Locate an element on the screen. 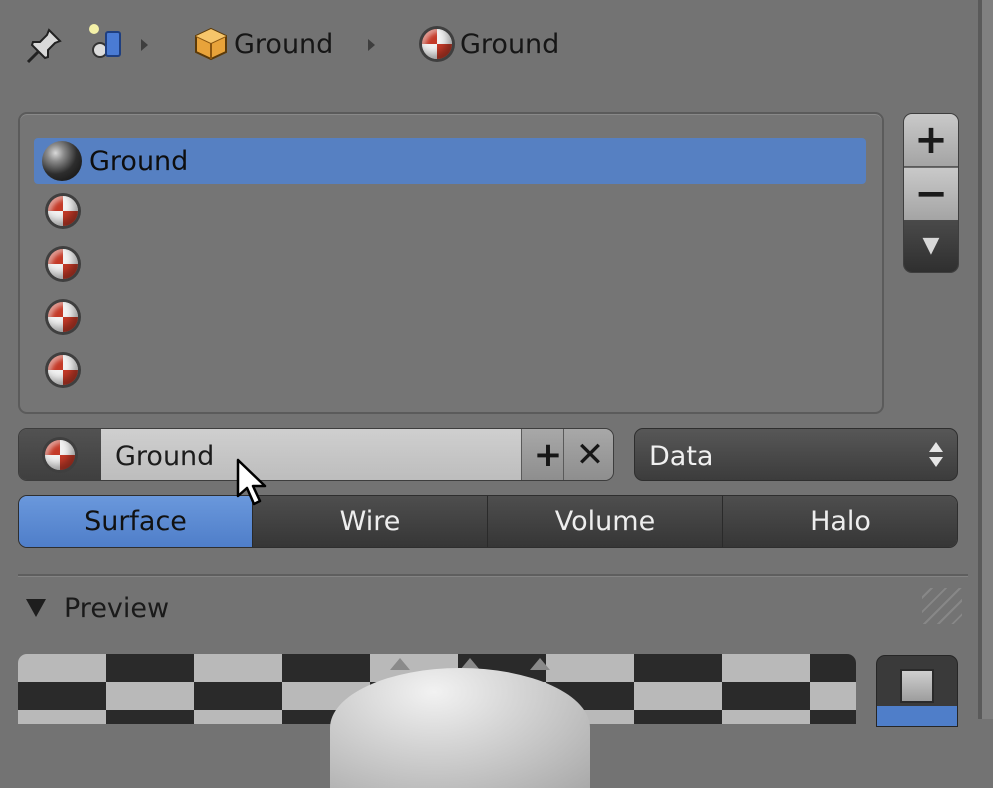 This screenshot has width=993, height=788. preview-sphere-button is located at coordinates (917, 716).